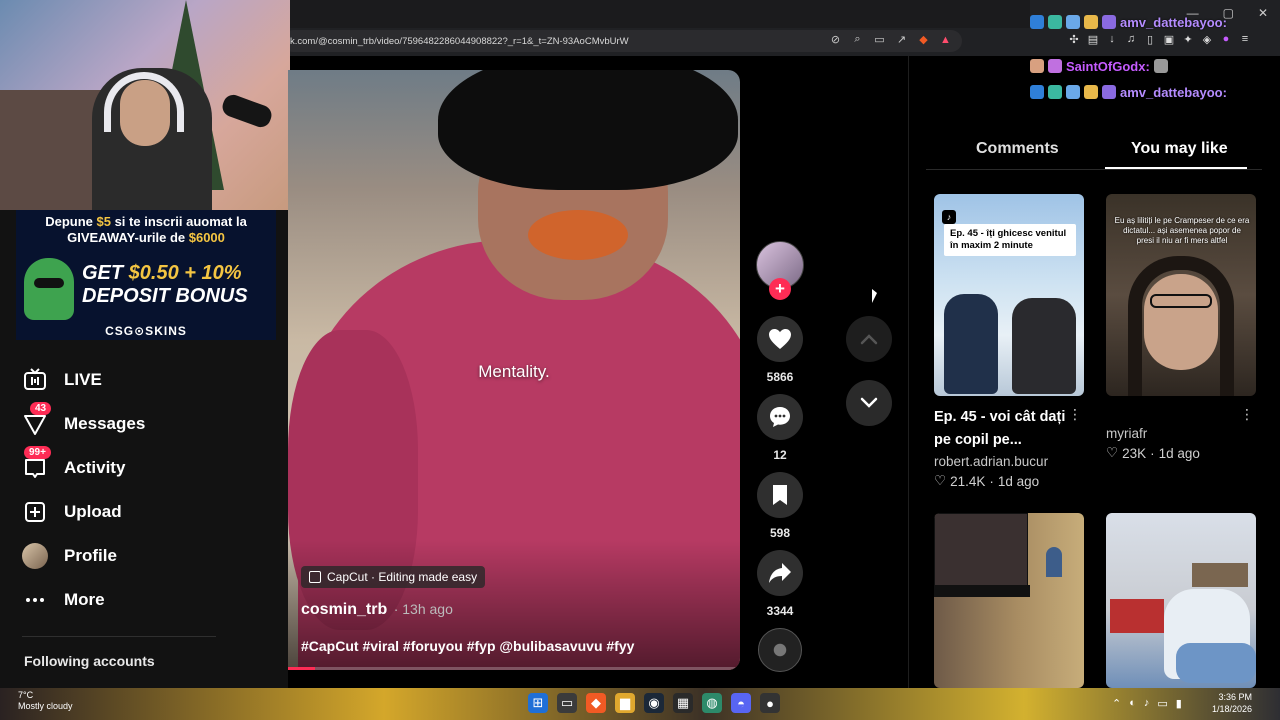  Describe the element at coordinates (879, 39) in the screenshot. I see `cast-icon: ▭` at that location.